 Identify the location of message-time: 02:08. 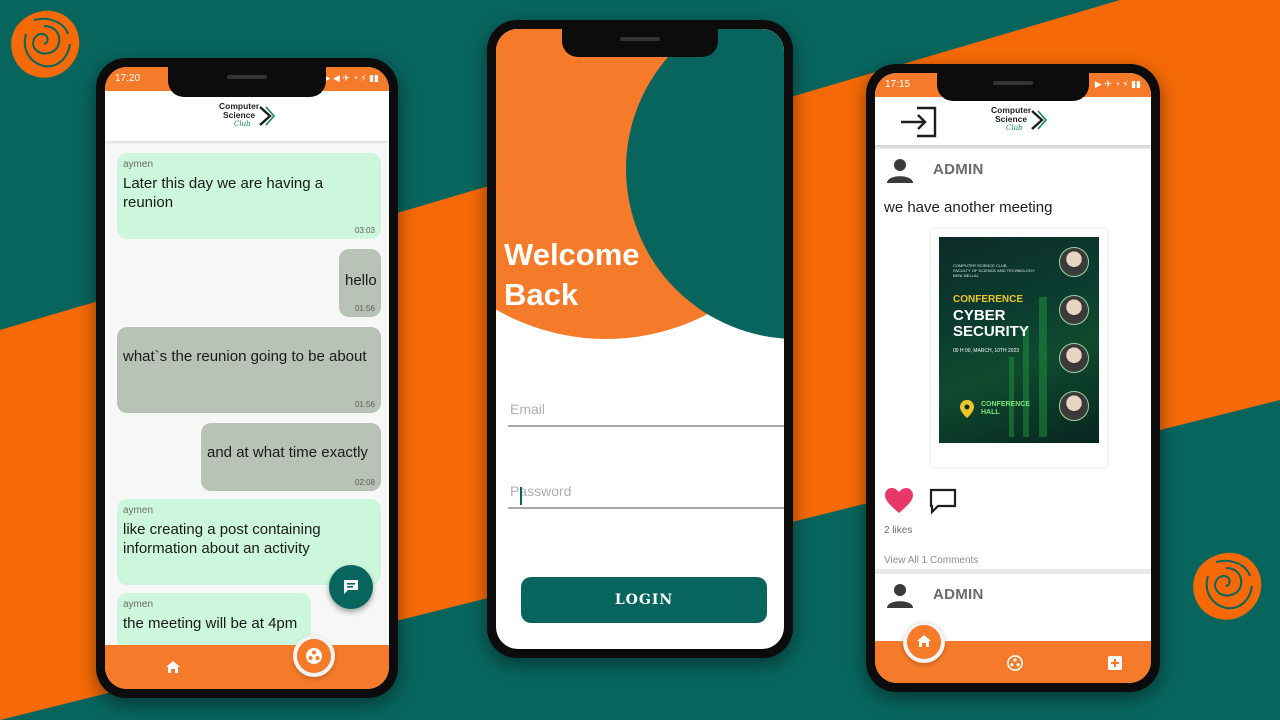
(364, 482).